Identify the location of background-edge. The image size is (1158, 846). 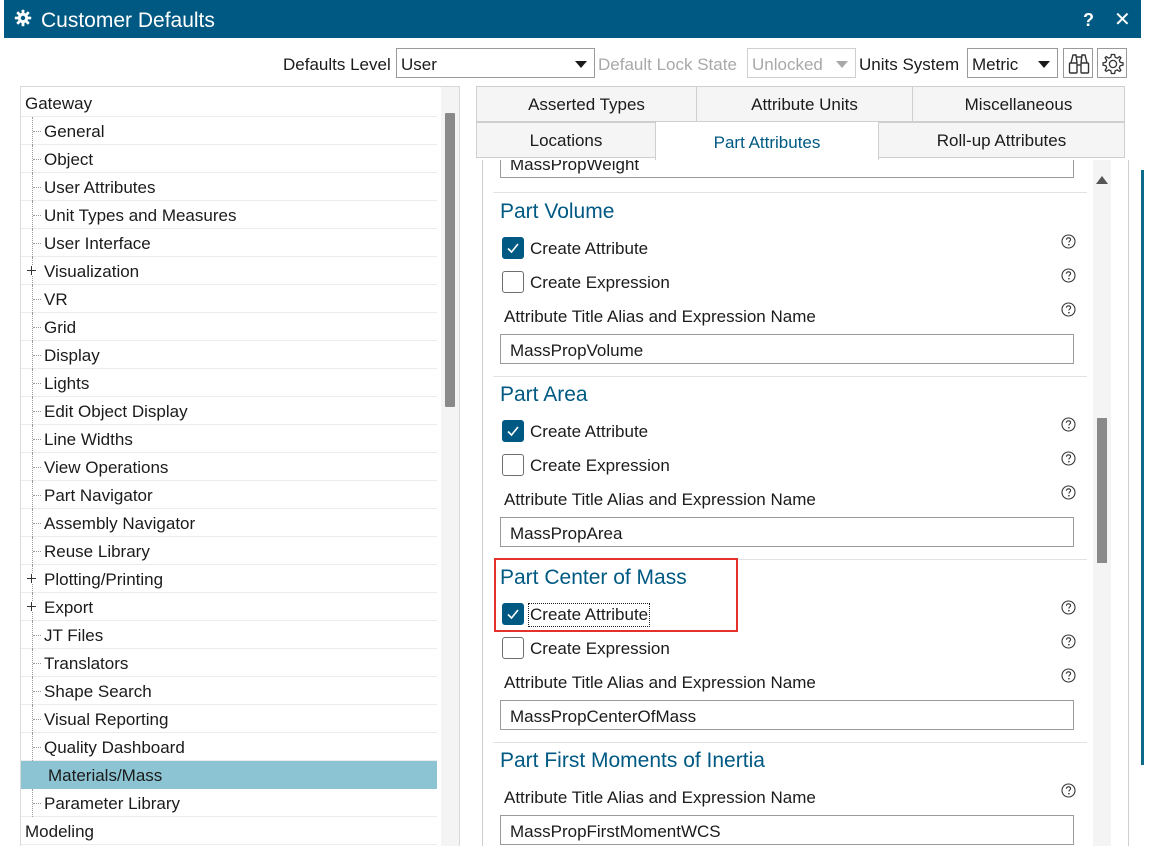
(1149, 423).